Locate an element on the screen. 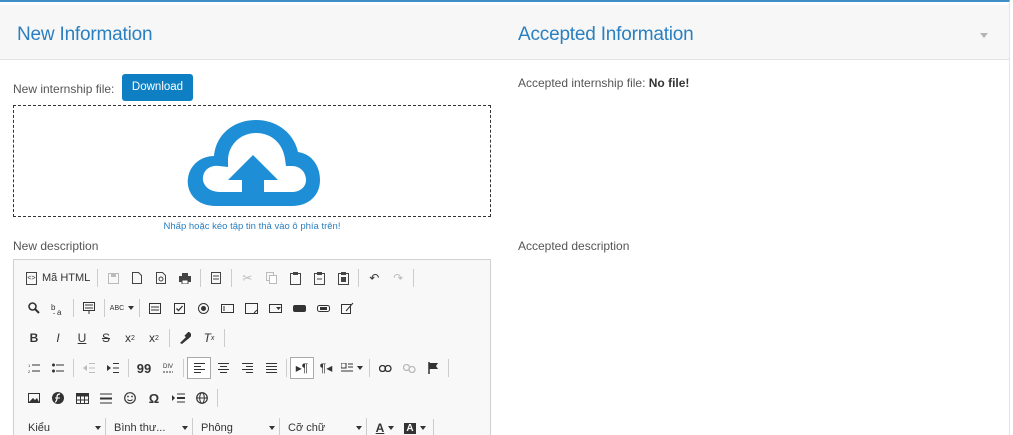 The height and width of the screenshot is (435, 1013). collapse-caret-icon is located at coordinates (984, 35).